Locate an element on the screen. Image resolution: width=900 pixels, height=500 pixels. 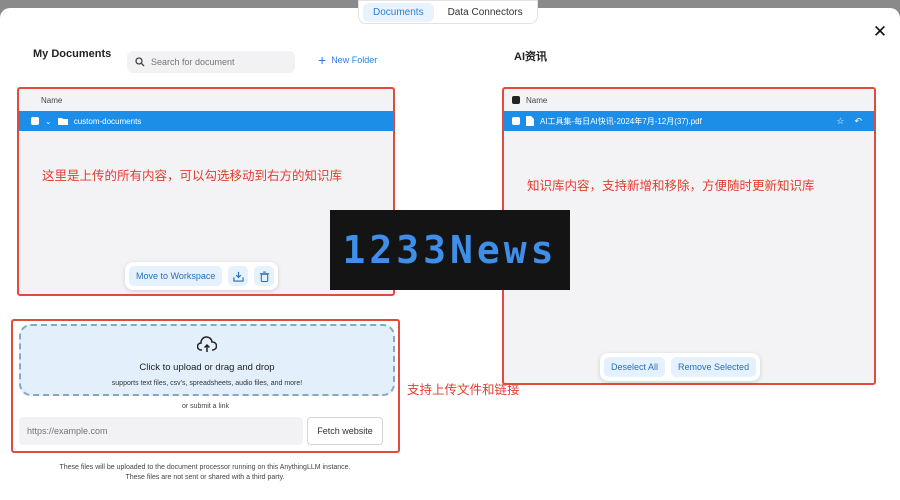
tab-data-connectors: Data Connectors is located at coordinates (485, 12).